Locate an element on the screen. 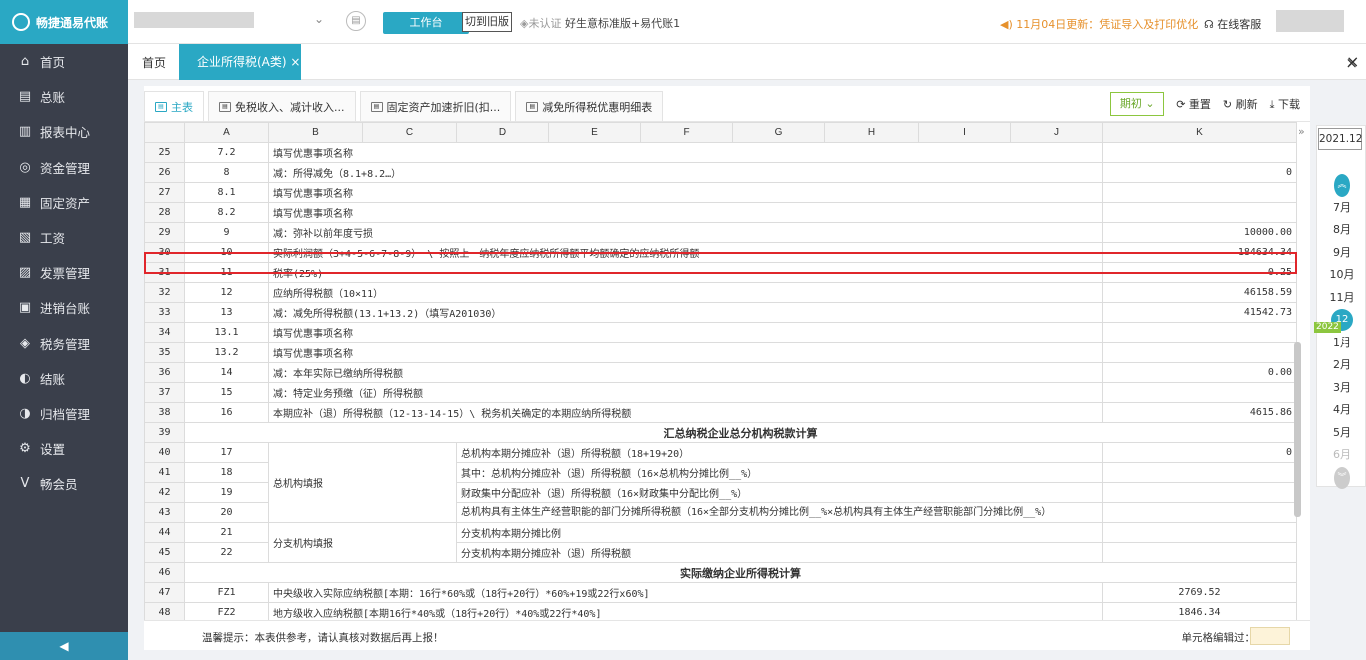 This screenshot has width=1366, height=660. sidebar-item-10: ◑ 归档管理 is located at coordinates (64, 413).